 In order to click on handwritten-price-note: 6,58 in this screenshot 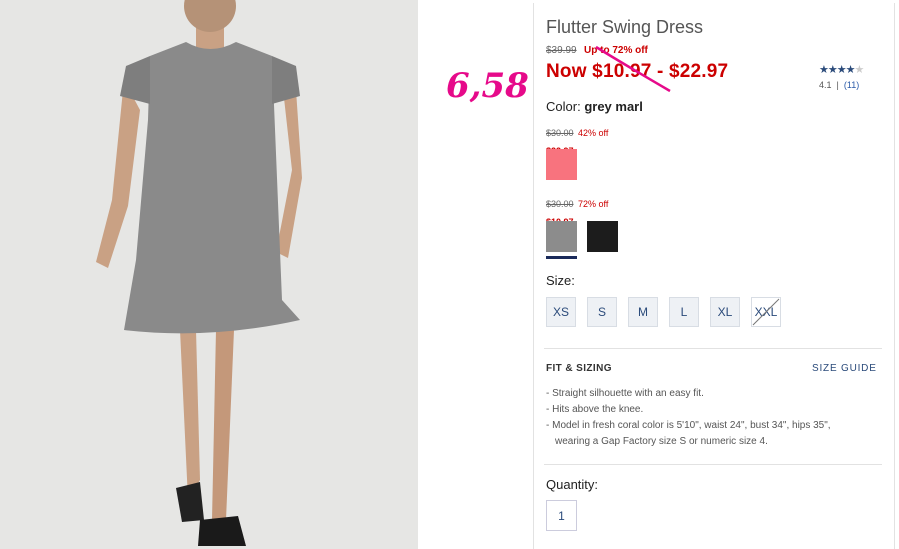, I will do `click(487, 86)`.